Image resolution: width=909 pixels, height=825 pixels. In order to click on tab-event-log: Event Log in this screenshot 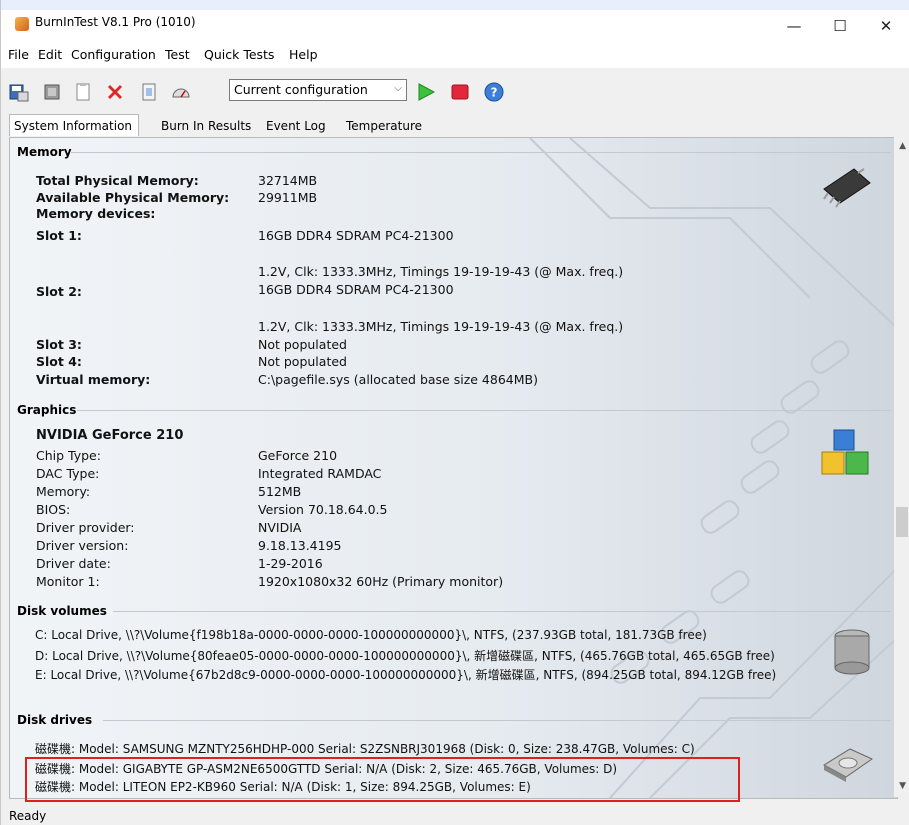, I will do `click(296, 126)`.